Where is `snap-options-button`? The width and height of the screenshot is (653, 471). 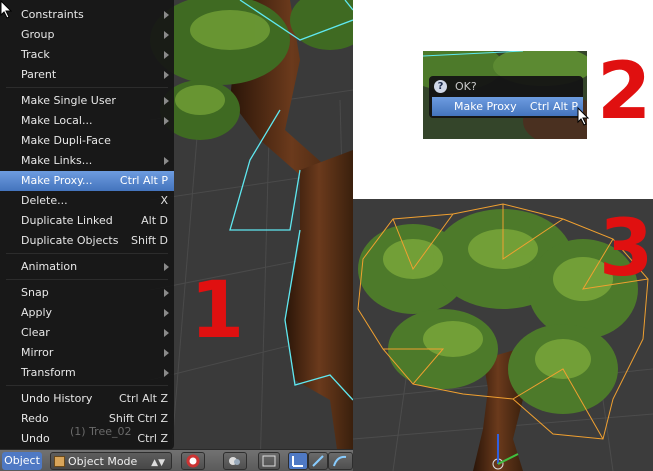 snap-options-button is located at coordinates (269, 461).